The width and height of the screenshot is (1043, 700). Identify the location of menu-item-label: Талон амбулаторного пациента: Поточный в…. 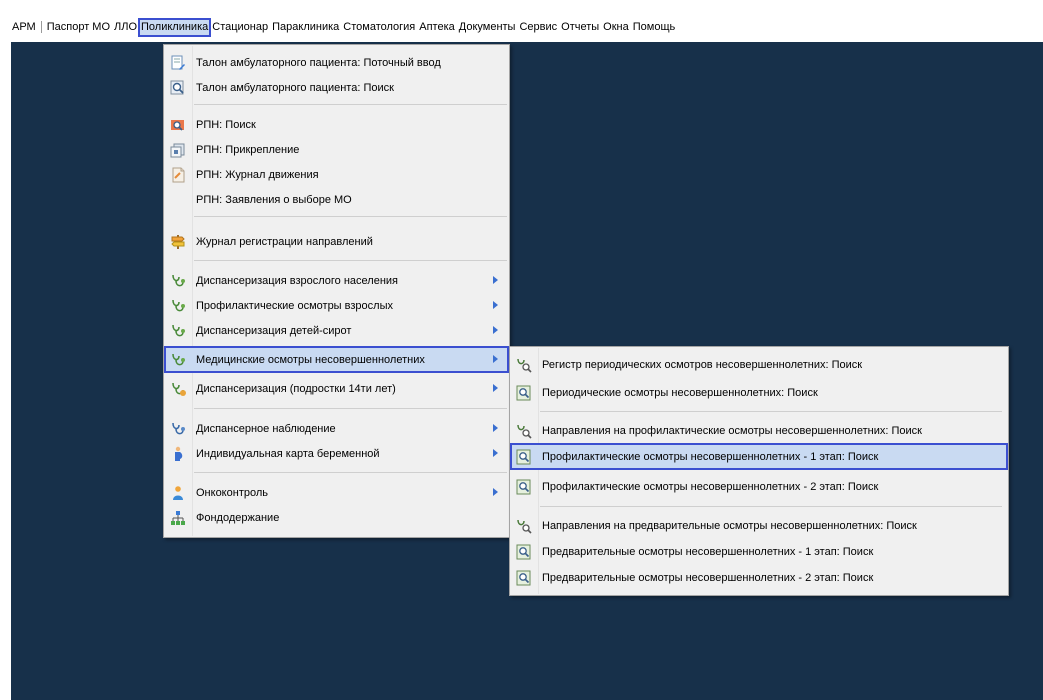
(318, 62).